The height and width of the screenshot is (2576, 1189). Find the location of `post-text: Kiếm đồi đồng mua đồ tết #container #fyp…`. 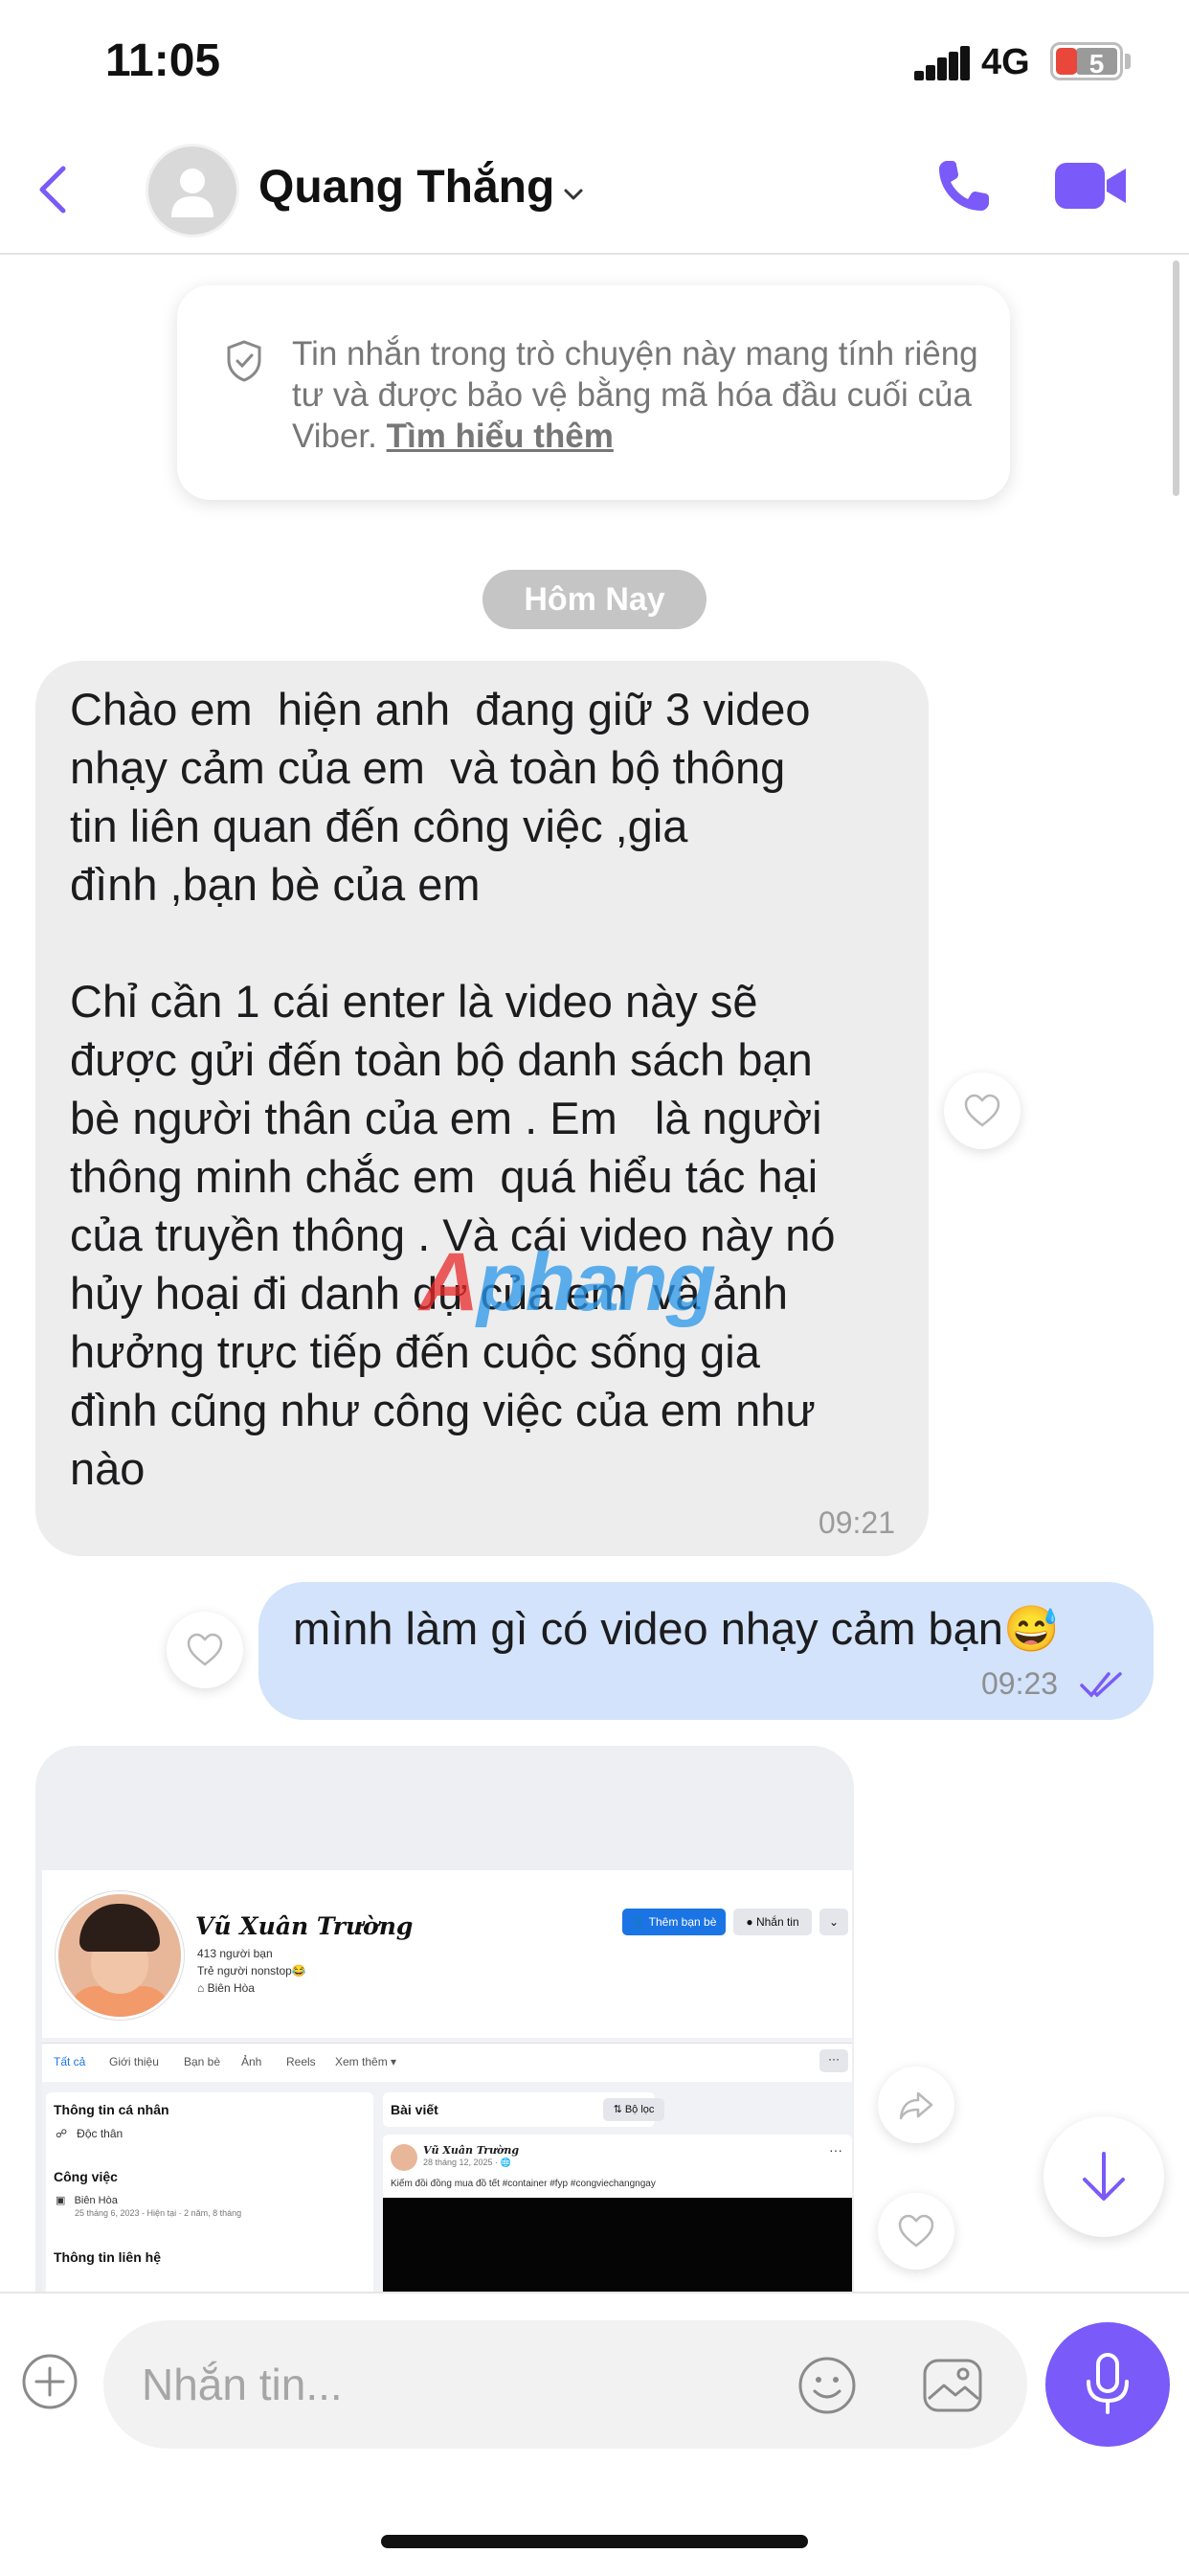

post-text: Kiếm đồi đồng mua đồ tết #container #fyp… is located at coordinates (523, 2184).